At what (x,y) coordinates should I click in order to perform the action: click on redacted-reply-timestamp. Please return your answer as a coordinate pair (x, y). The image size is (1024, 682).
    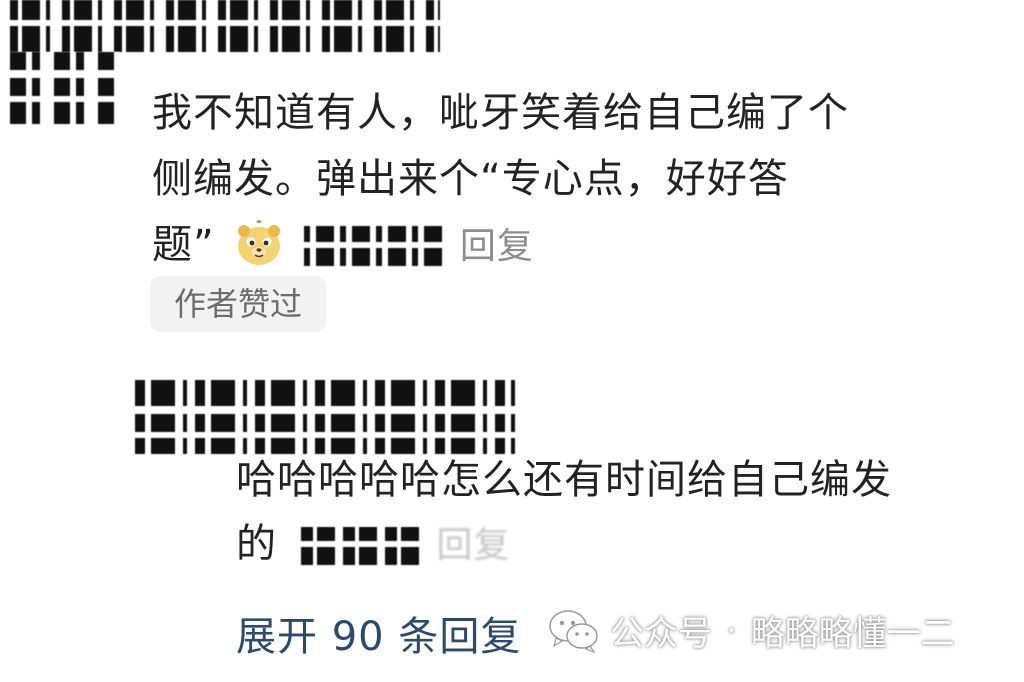
    Looking at the image, I should click on (360, 546).